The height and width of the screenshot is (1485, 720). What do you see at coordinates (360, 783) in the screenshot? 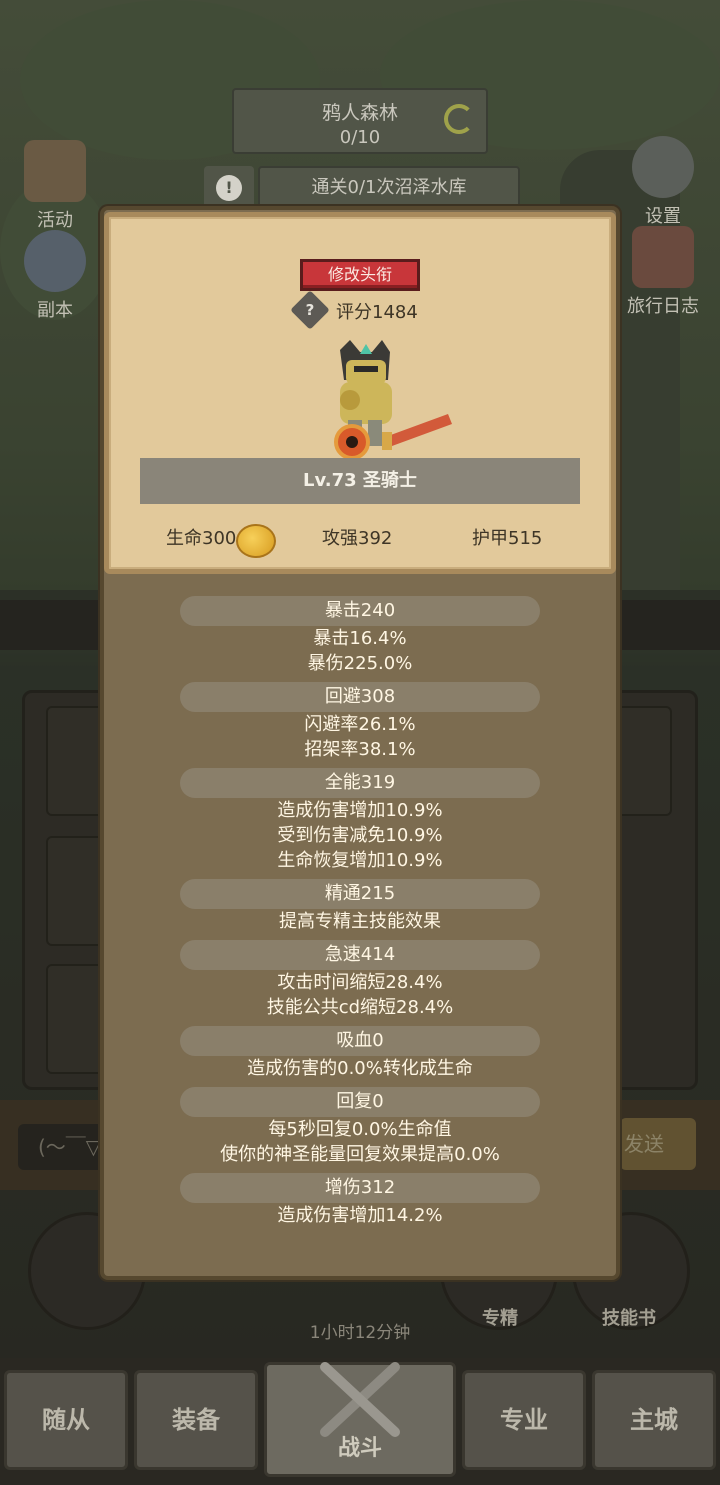
I see `stat-section-header: 全能319` at bounding box center [360, 783].